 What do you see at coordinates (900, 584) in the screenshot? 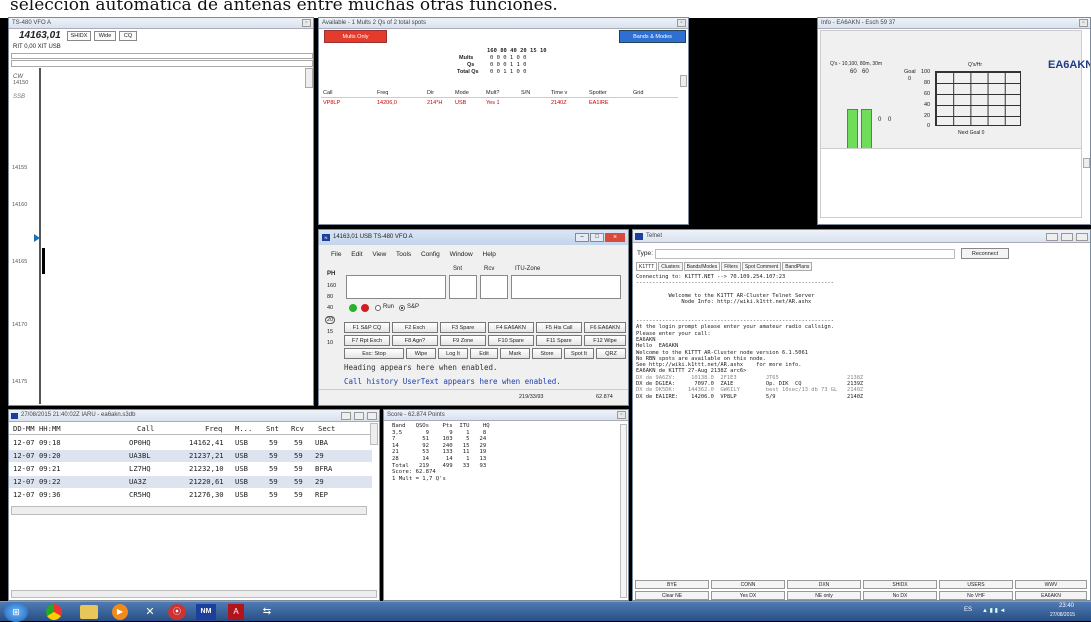
I see `shidx-cmd-button: SHIDX` at bounding box center [900, 584].